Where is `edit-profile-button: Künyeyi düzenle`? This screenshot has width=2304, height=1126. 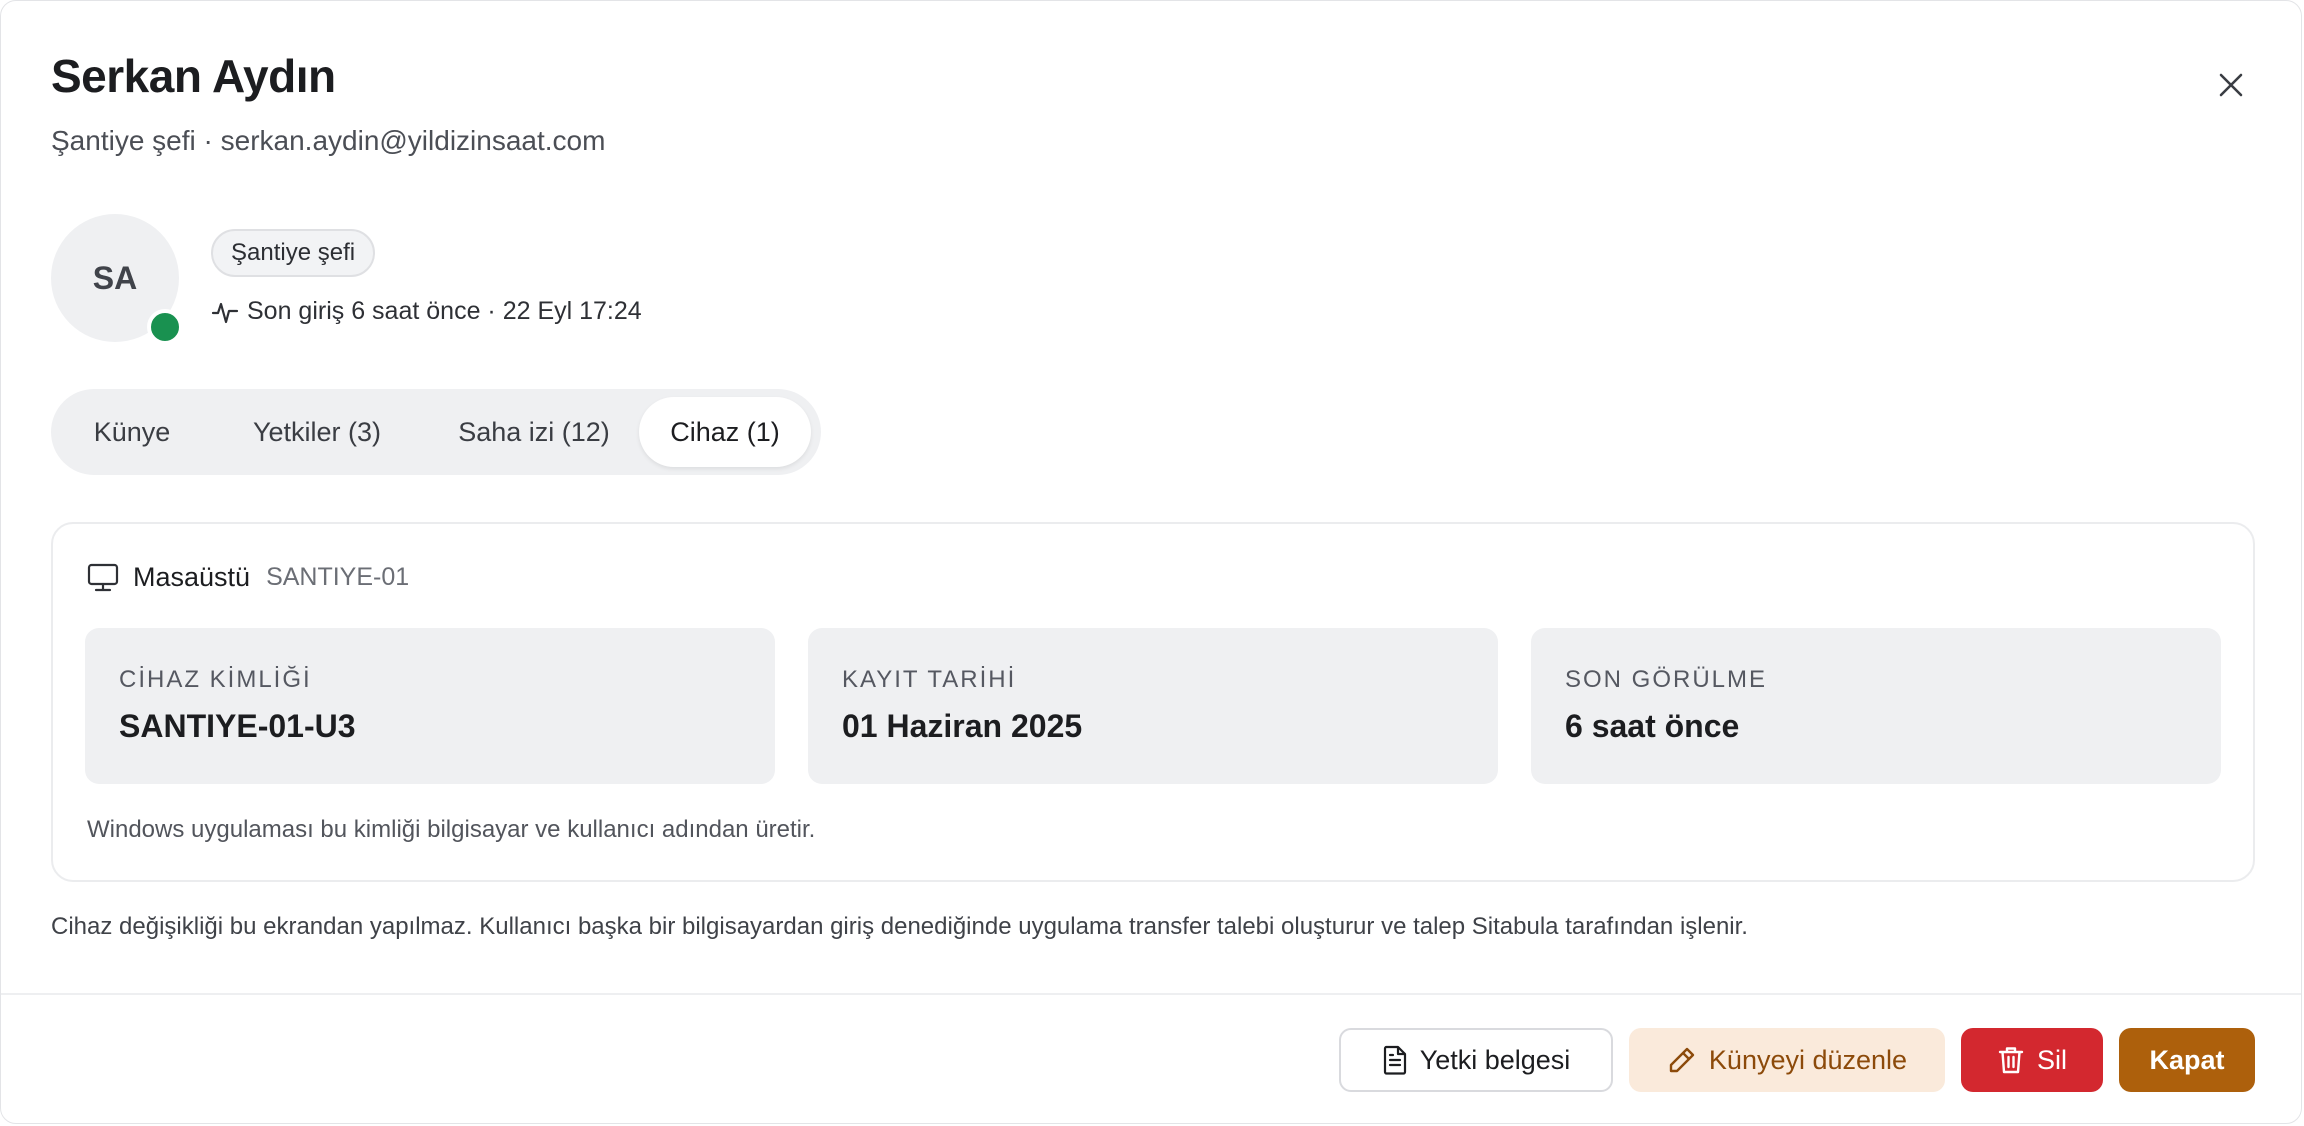 edit-profile-button: Künyeyi düzenle is located at coordinates (1787, 1060).